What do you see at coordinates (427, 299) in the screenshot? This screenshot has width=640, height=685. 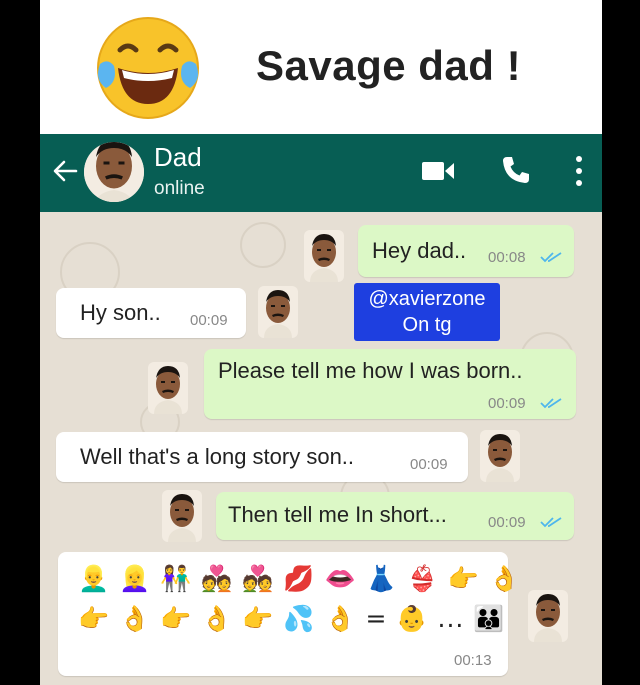 I see `watermark-handle: @xavierzone` at bounding box center [427, 299].